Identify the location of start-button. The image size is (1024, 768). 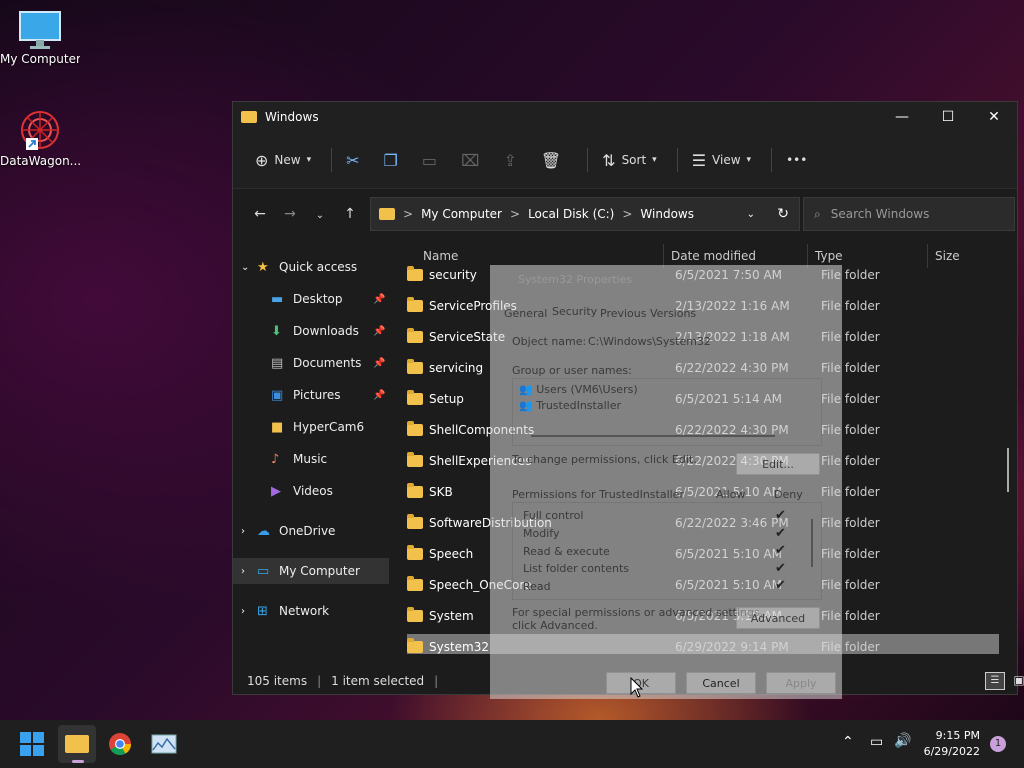
(32, 744).